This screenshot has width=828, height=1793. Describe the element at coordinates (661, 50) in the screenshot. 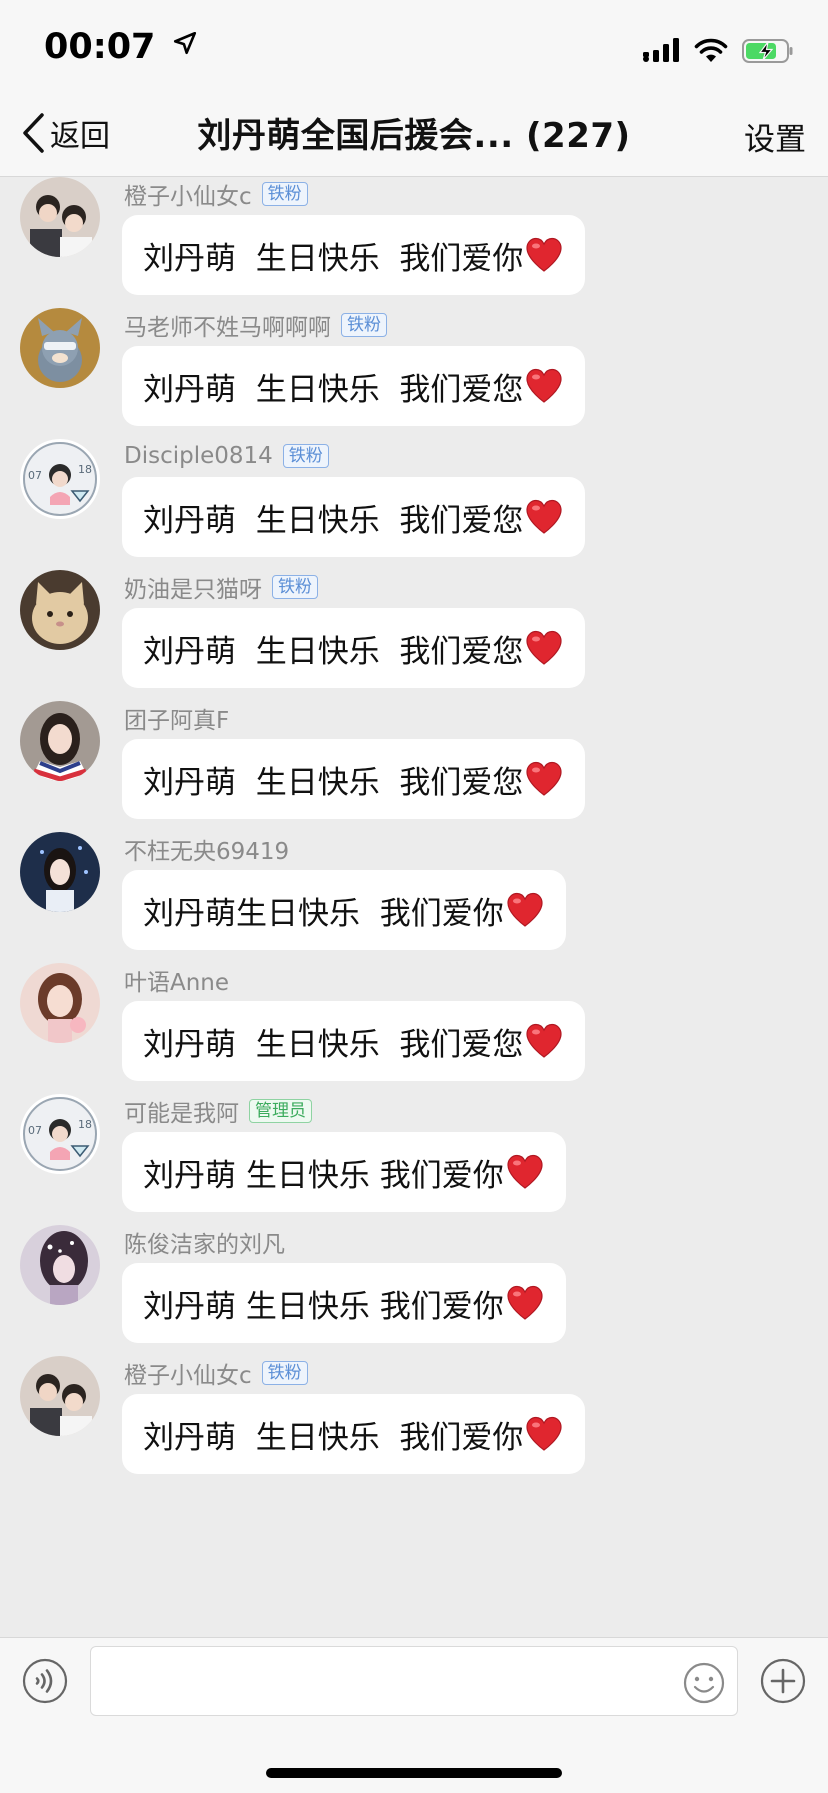

I see `signal-icon` at that location.